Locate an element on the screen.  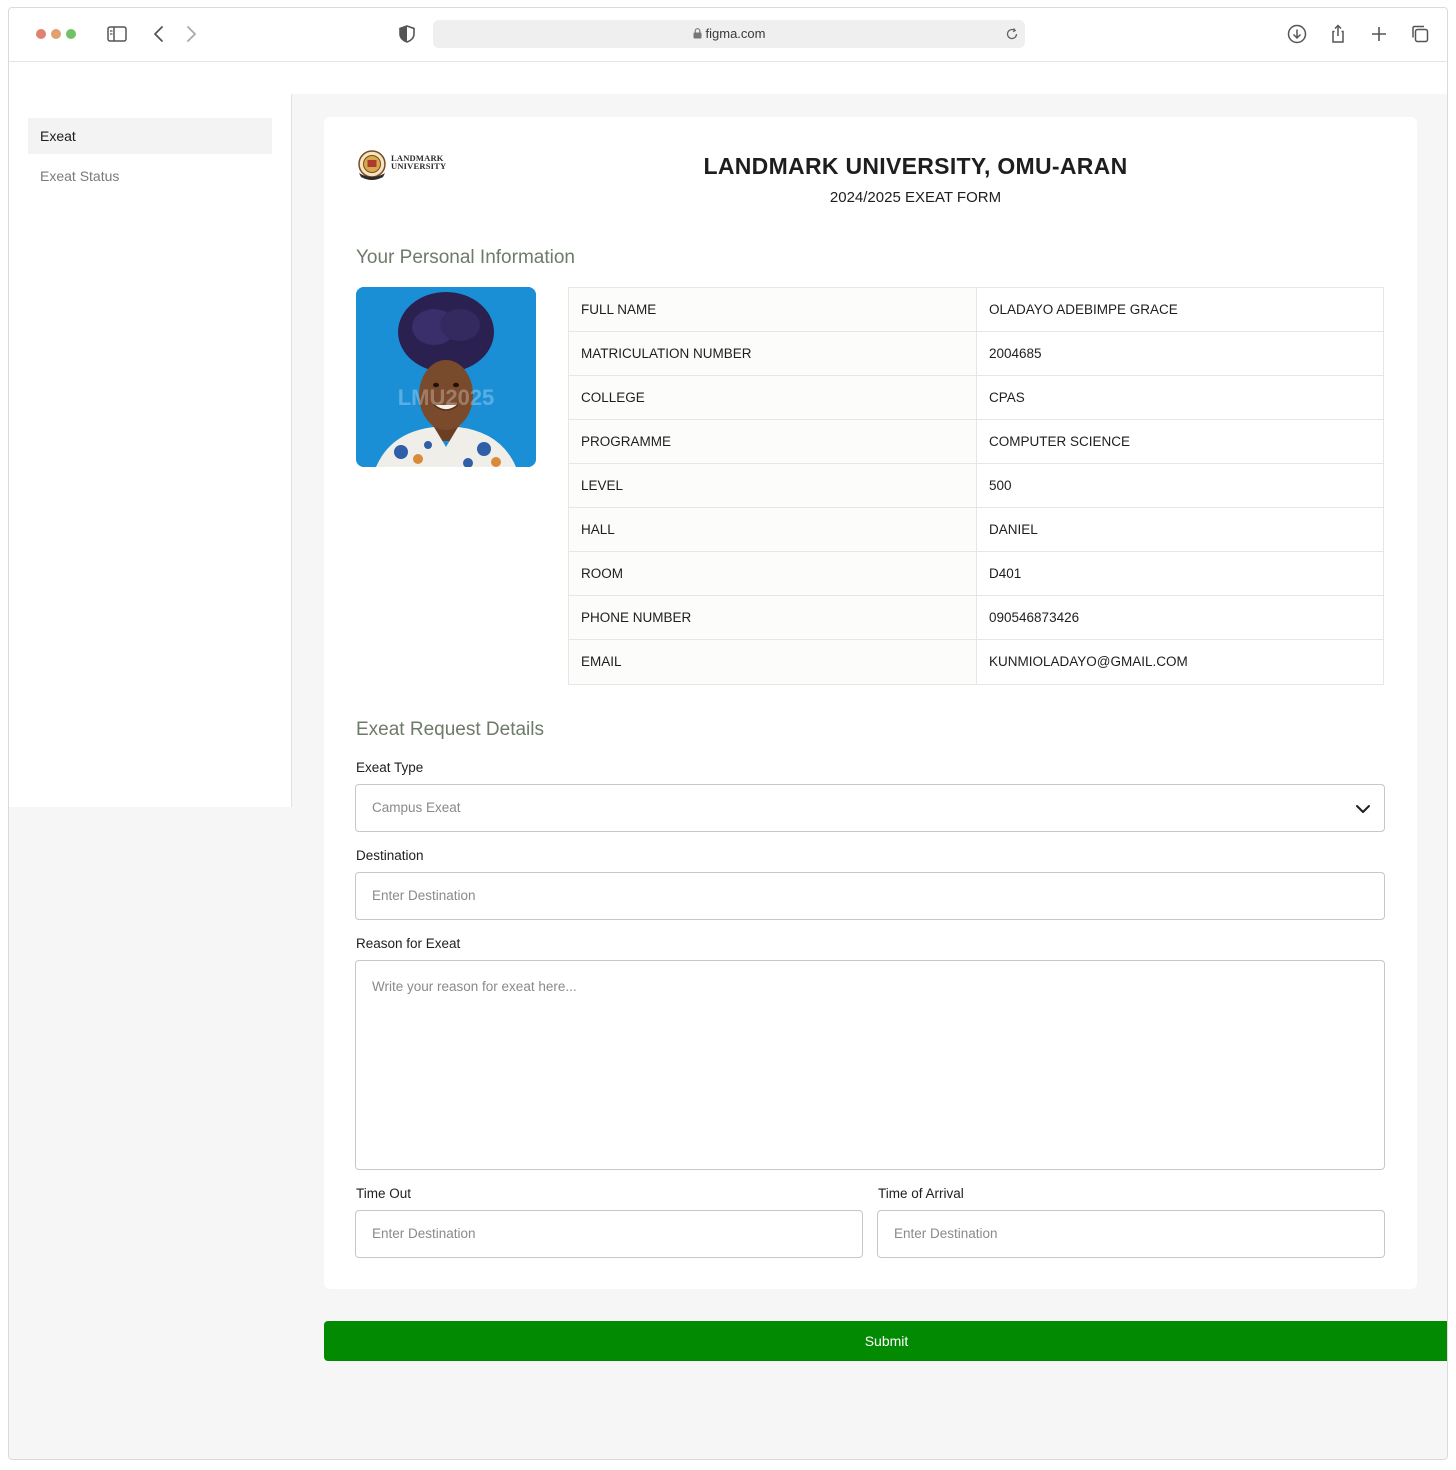
close-window-button is located at coordinates (41, 34).